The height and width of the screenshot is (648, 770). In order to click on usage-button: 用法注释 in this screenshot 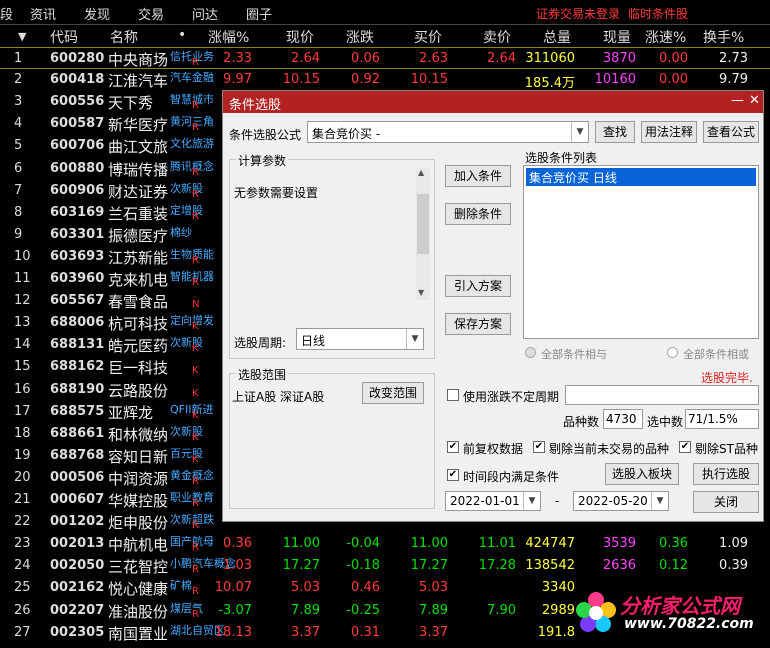, I will do `click(669, 132)`.